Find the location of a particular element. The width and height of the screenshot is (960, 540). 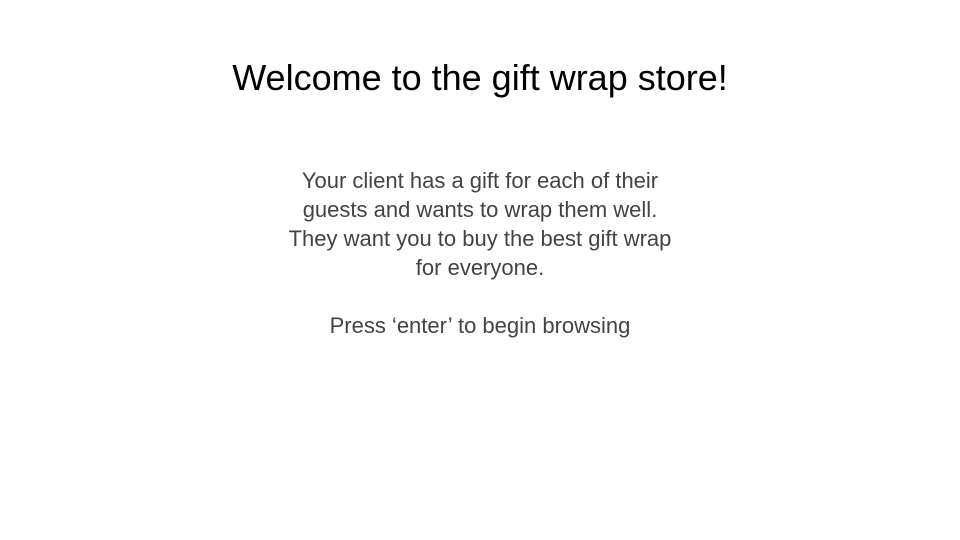

description-line: guests and wants to wrap them well. is located at coordinates (480, 209).